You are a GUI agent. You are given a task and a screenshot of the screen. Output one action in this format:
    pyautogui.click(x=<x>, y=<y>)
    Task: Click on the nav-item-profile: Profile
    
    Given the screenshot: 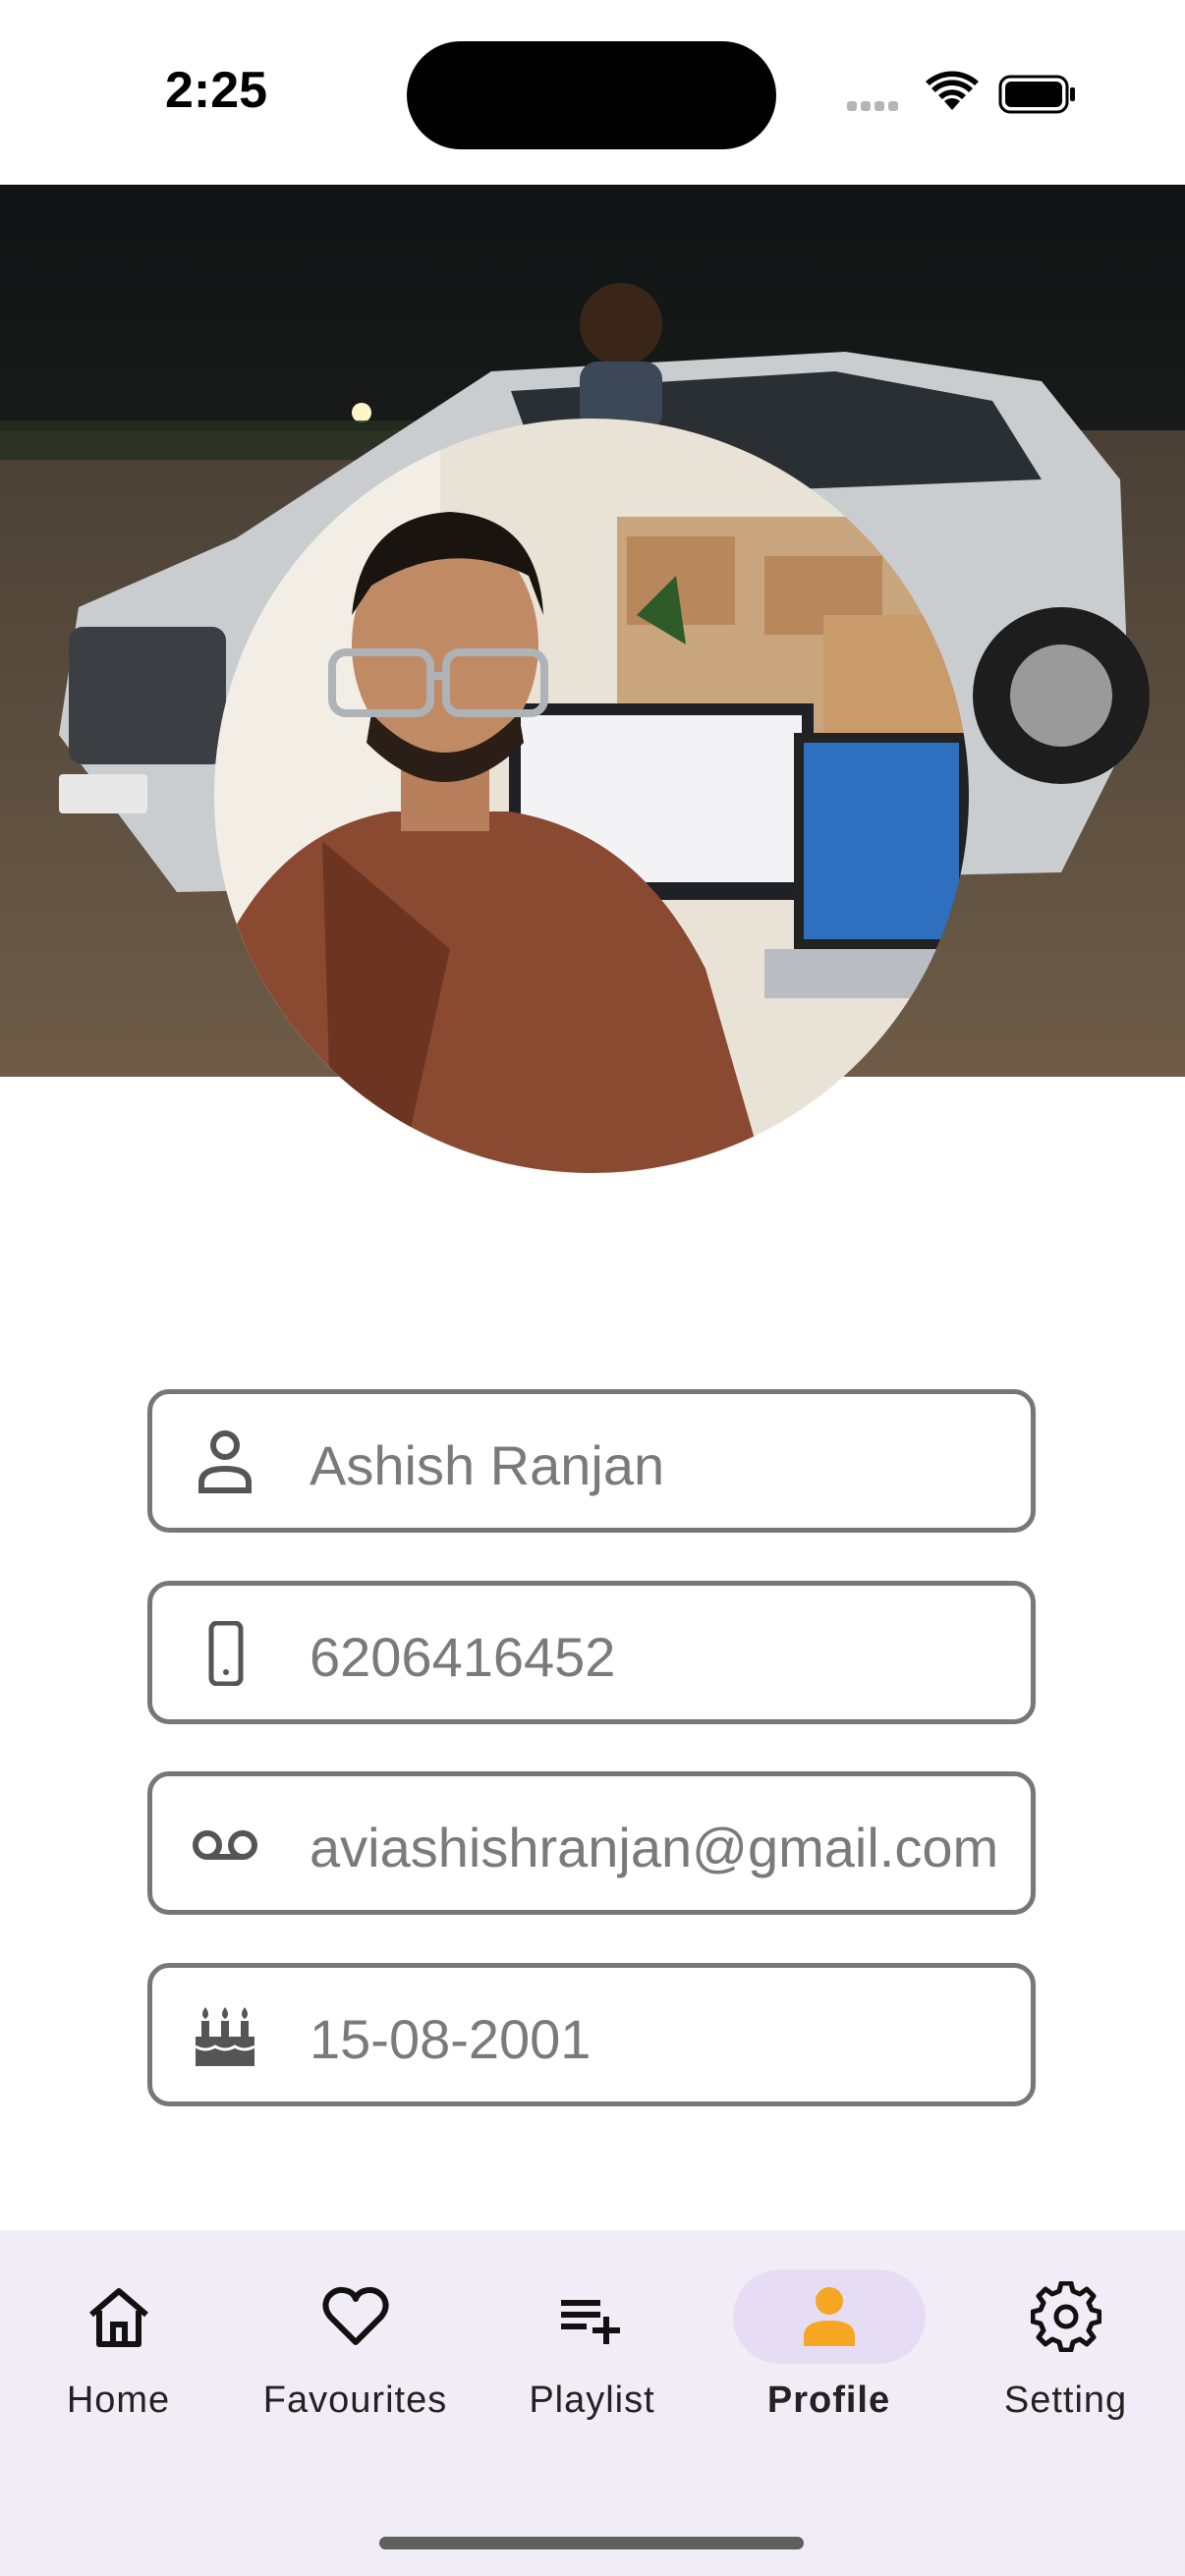 What is the action you would take?
    pyautogui.click(x=829, y=2348)
    